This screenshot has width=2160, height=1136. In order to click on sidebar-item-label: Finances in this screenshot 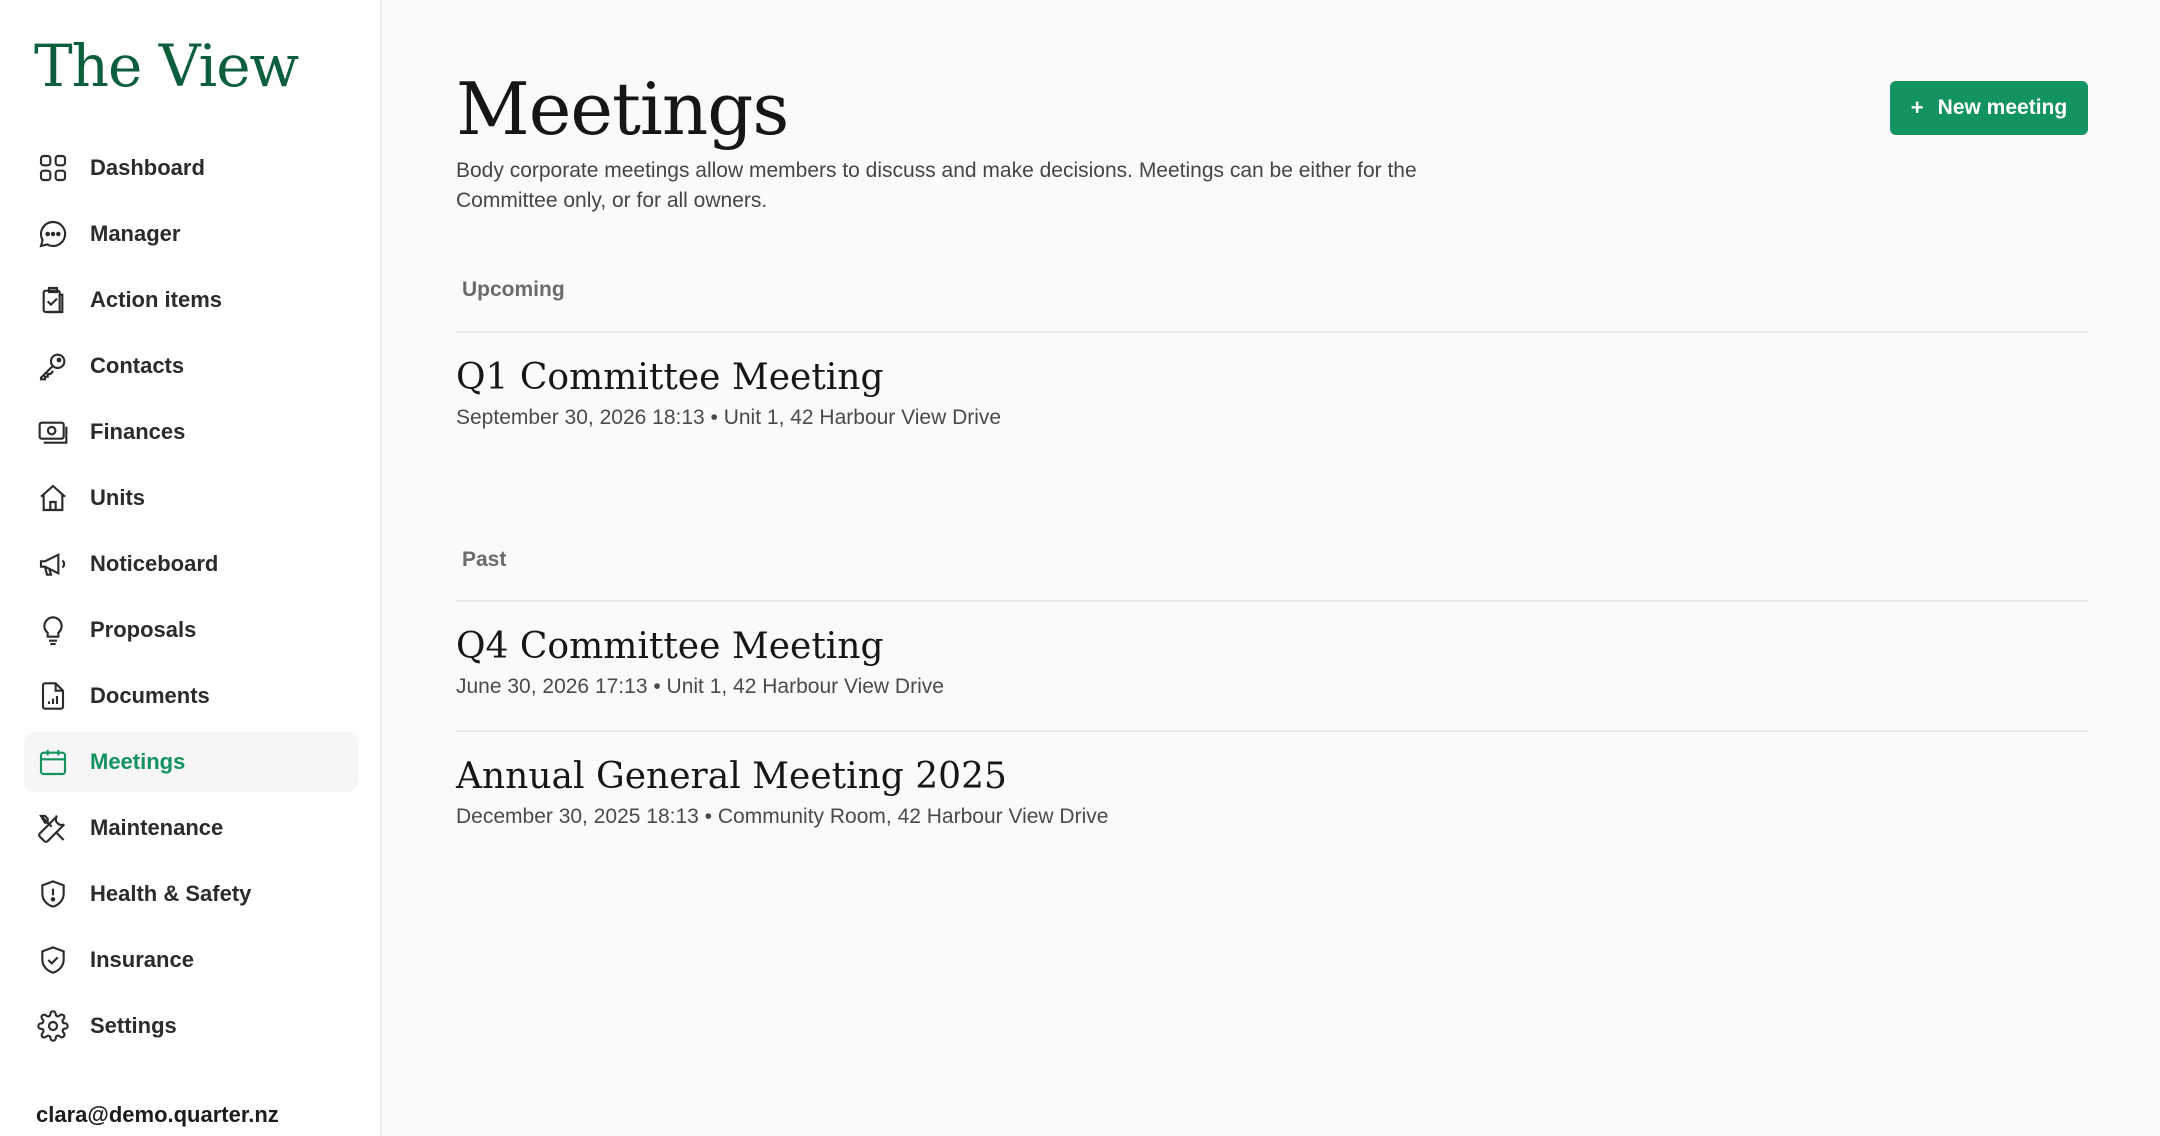, I will do `click(138, 431)`.